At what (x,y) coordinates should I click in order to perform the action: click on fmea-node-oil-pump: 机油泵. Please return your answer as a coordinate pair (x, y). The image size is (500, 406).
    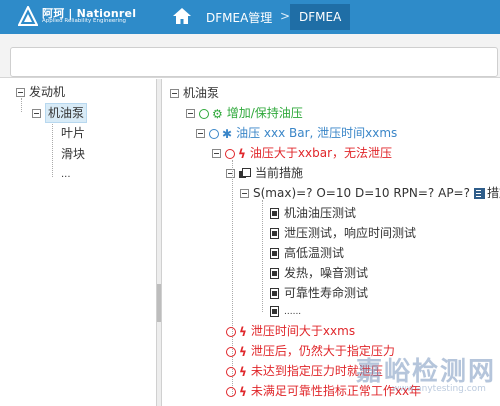
    Looking at the image, I should click on (194, 93).